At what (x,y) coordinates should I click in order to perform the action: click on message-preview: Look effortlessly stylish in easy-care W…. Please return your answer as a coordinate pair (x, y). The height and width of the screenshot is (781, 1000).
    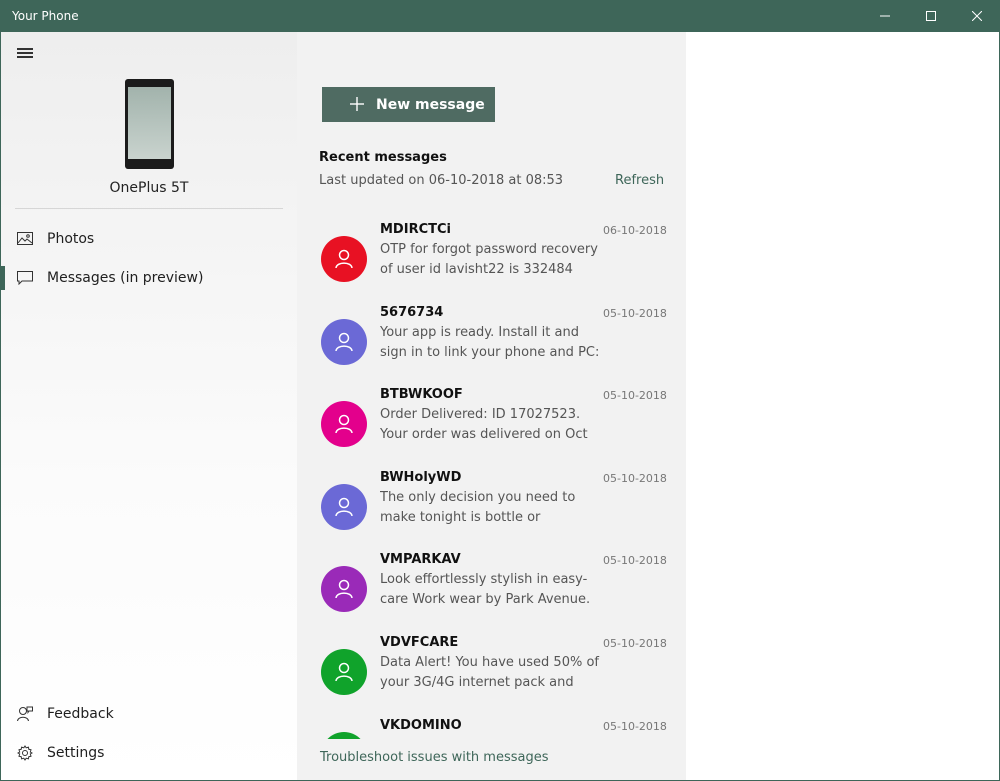
    Looking at the image, I should click on (485, 589).